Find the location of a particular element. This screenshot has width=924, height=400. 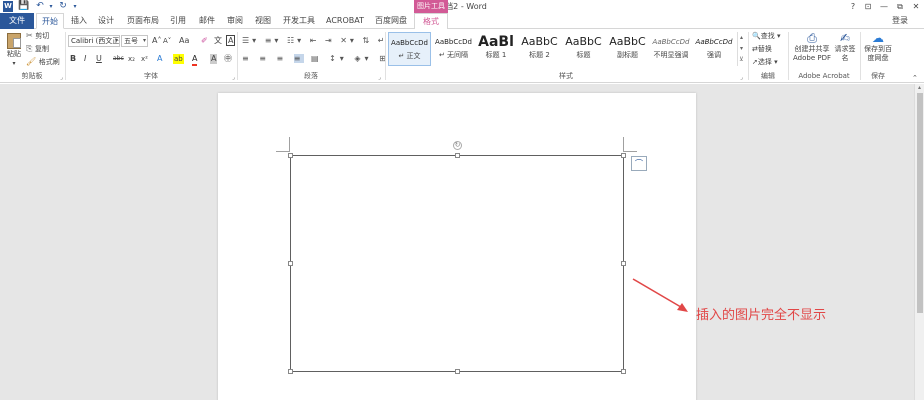

ribbon-display-icon: ⊡ is located at coordinates (868, 6).